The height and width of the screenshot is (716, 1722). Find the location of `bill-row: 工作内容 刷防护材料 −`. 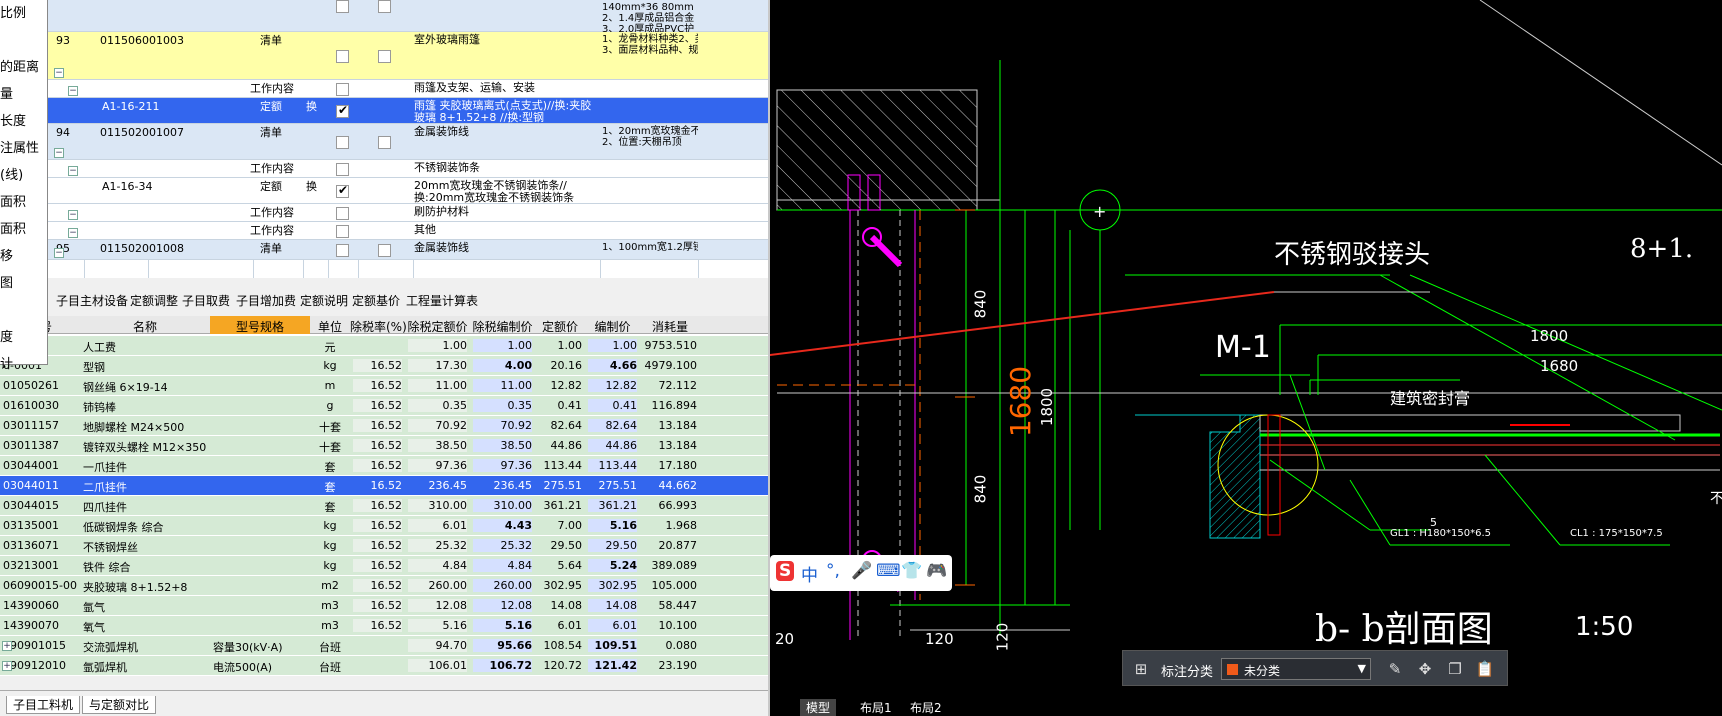

bill-row: 工作内容 刷防护材料 − is located at coordinates (409, 213).